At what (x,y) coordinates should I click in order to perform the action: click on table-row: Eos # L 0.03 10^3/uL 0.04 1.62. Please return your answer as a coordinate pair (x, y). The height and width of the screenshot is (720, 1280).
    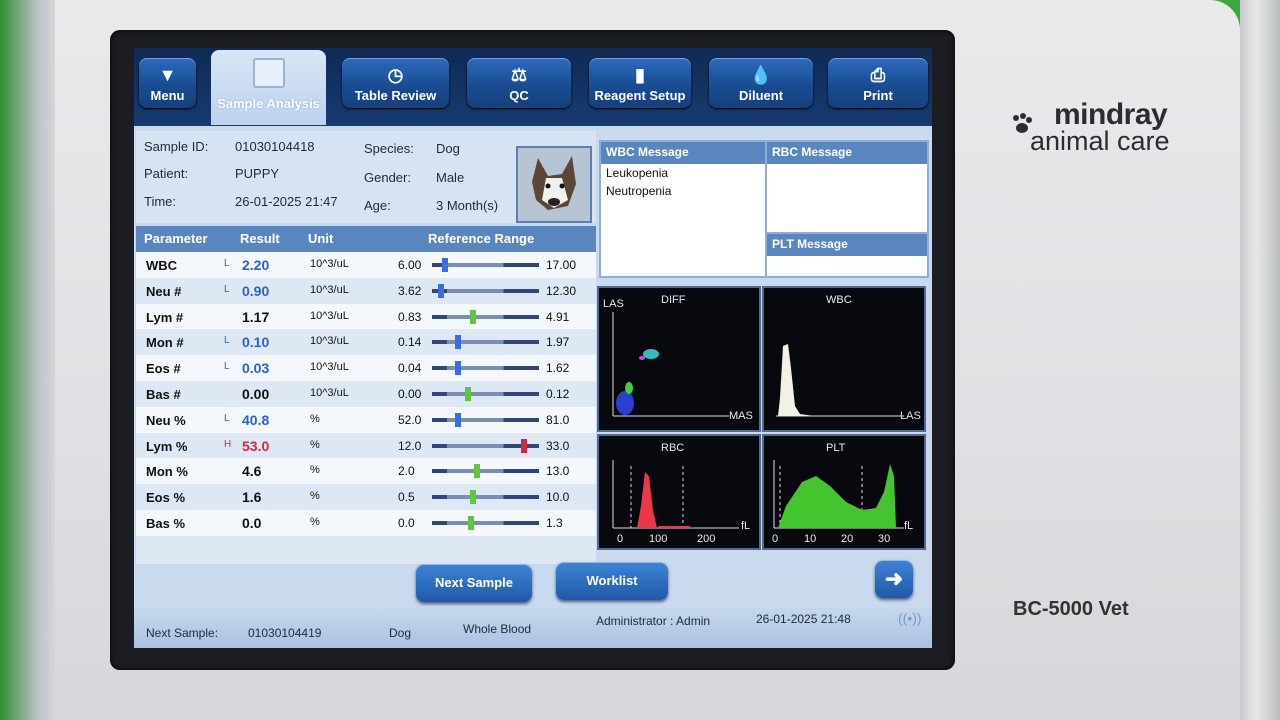
    Looking at the image, I should click on (366, 368).